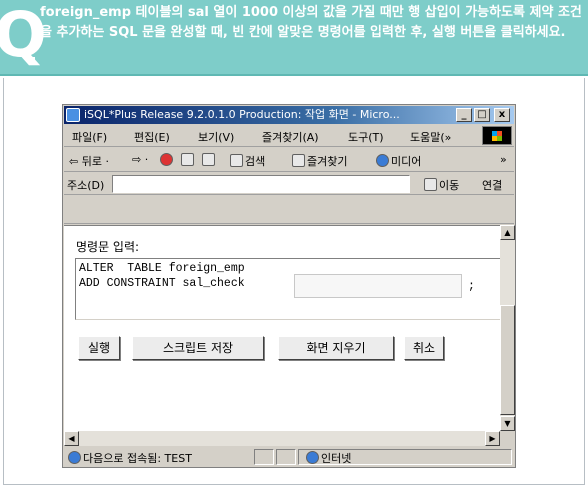  I want to click on go-icon, so click(430, 184).